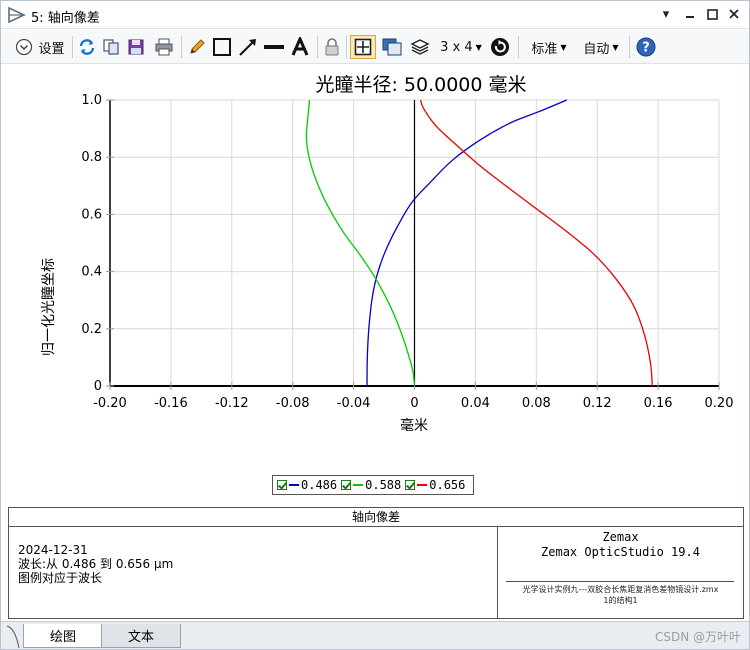 The width and height of the screenshot is (750, 650). I want to click on auto-update-button, so click(500, 47).